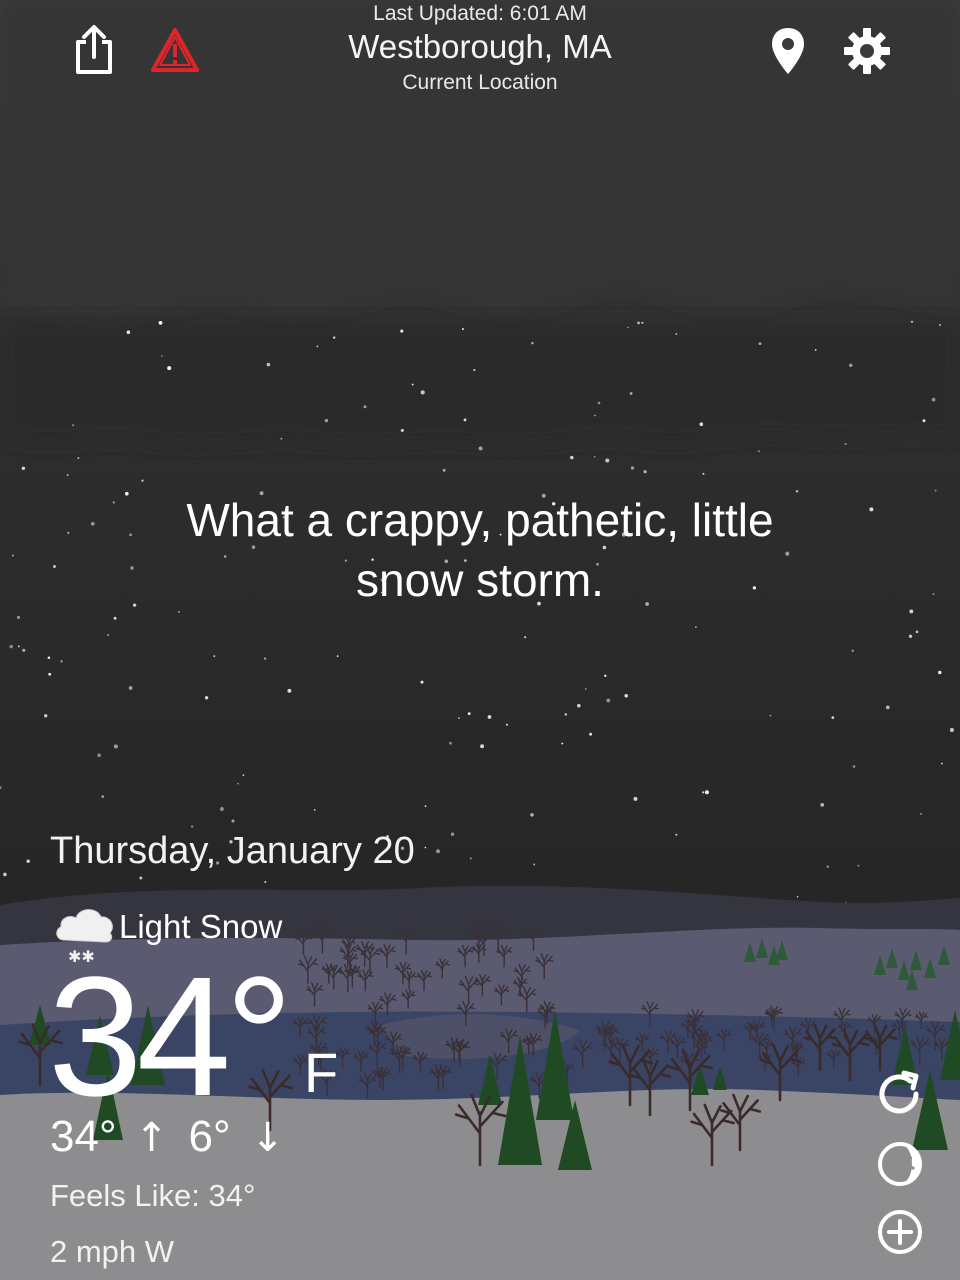 The height and width of the screenshot is (1280, 960). Describe the element at coordinates (788, 51) in the screenshot. I see `map-pin-icon` at that location.